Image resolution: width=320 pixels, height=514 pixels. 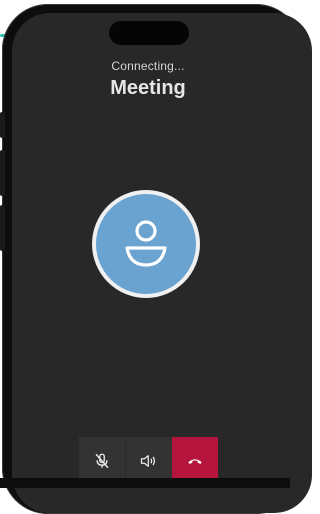 What do you see at coordinates (195, 461) in the screenshot?
I see `phone-hangup-icon` at bounding box center [195, 461].